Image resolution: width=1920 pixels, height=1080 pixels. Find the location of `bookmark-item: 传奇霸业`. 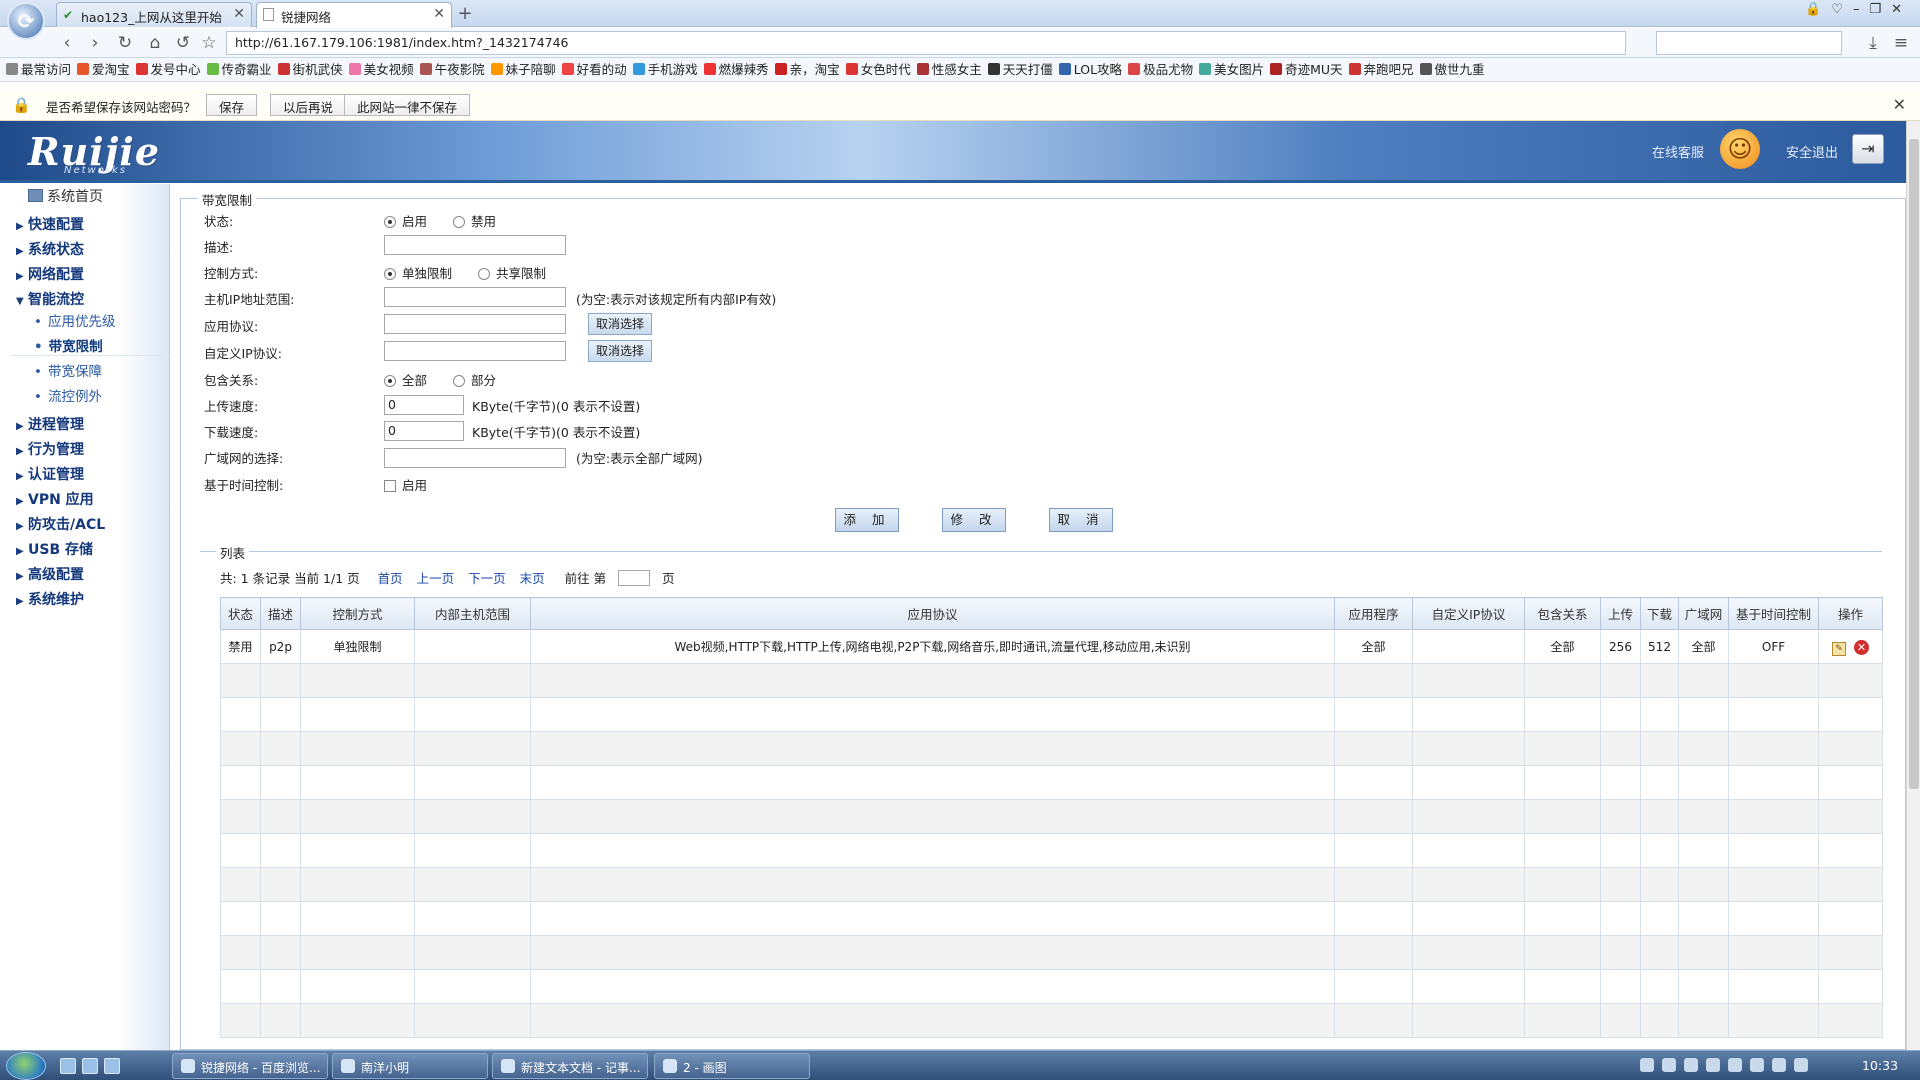

bookmark-item: 传奇霸业 is located at coordinates (239, 69).